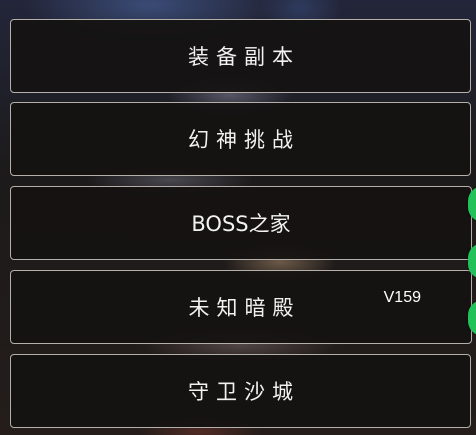 This screenshot has width=476, height=435. What do you see at coordinates (244, 57) in the screenshot?
I see `equipment-dungeon-label: 装备副本` at bounding box center [244, 57].